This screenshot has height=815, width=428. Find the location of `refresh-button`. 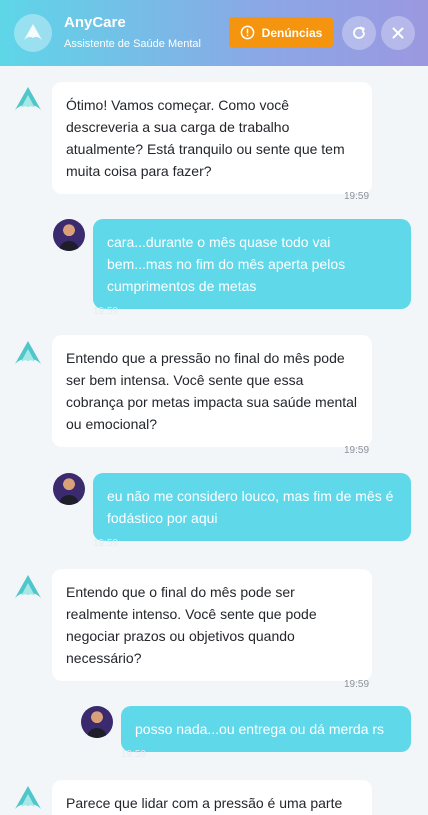

refresh-button is located at coordinates (359, 33).